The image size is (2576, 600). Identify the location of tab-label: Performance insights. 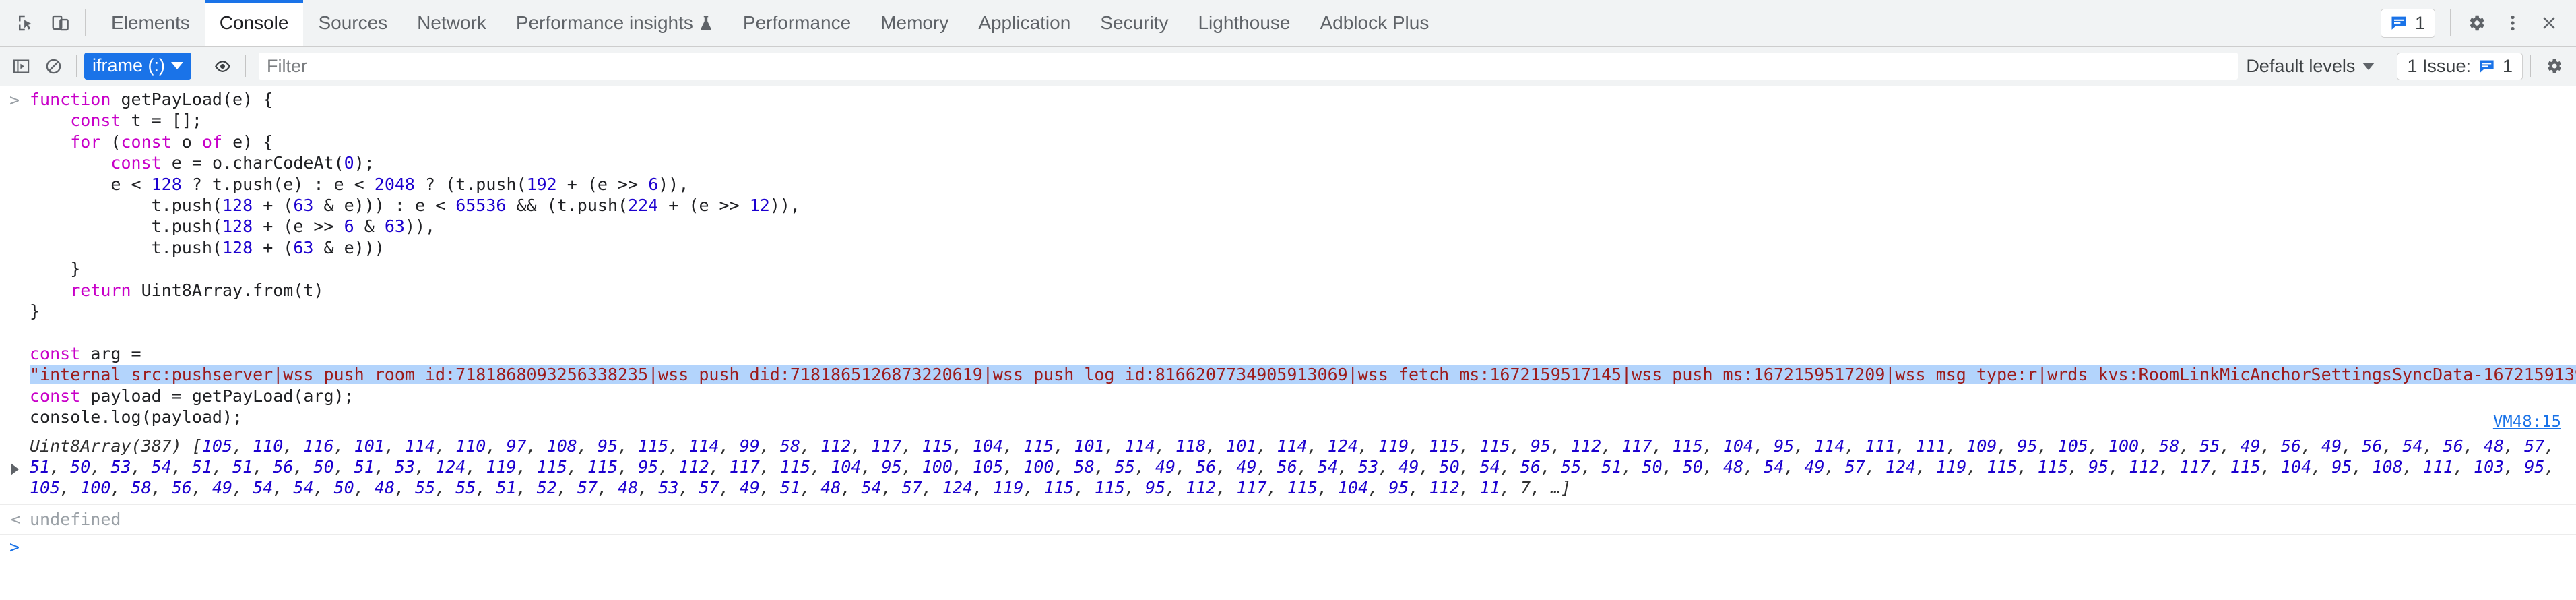
(604, 22).